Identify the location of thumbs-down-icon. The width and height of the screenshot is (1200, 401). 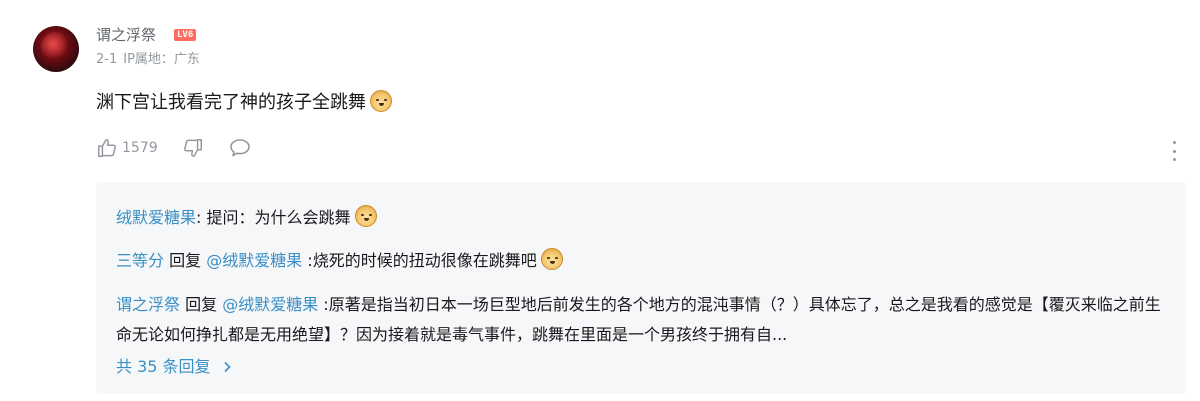
(192, 148).